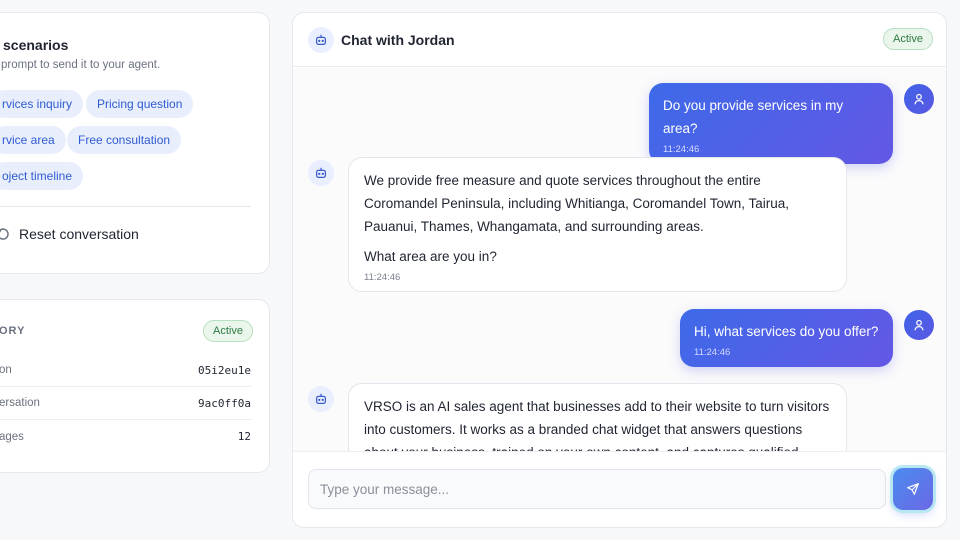 Image resolution: width=960 pixels, height=540 pixels. What do you see at coordinates (42, 176) in the screenshot?
I see `scenario-chip-project-timeline: oject timeline` at bounding box center [42, 176].